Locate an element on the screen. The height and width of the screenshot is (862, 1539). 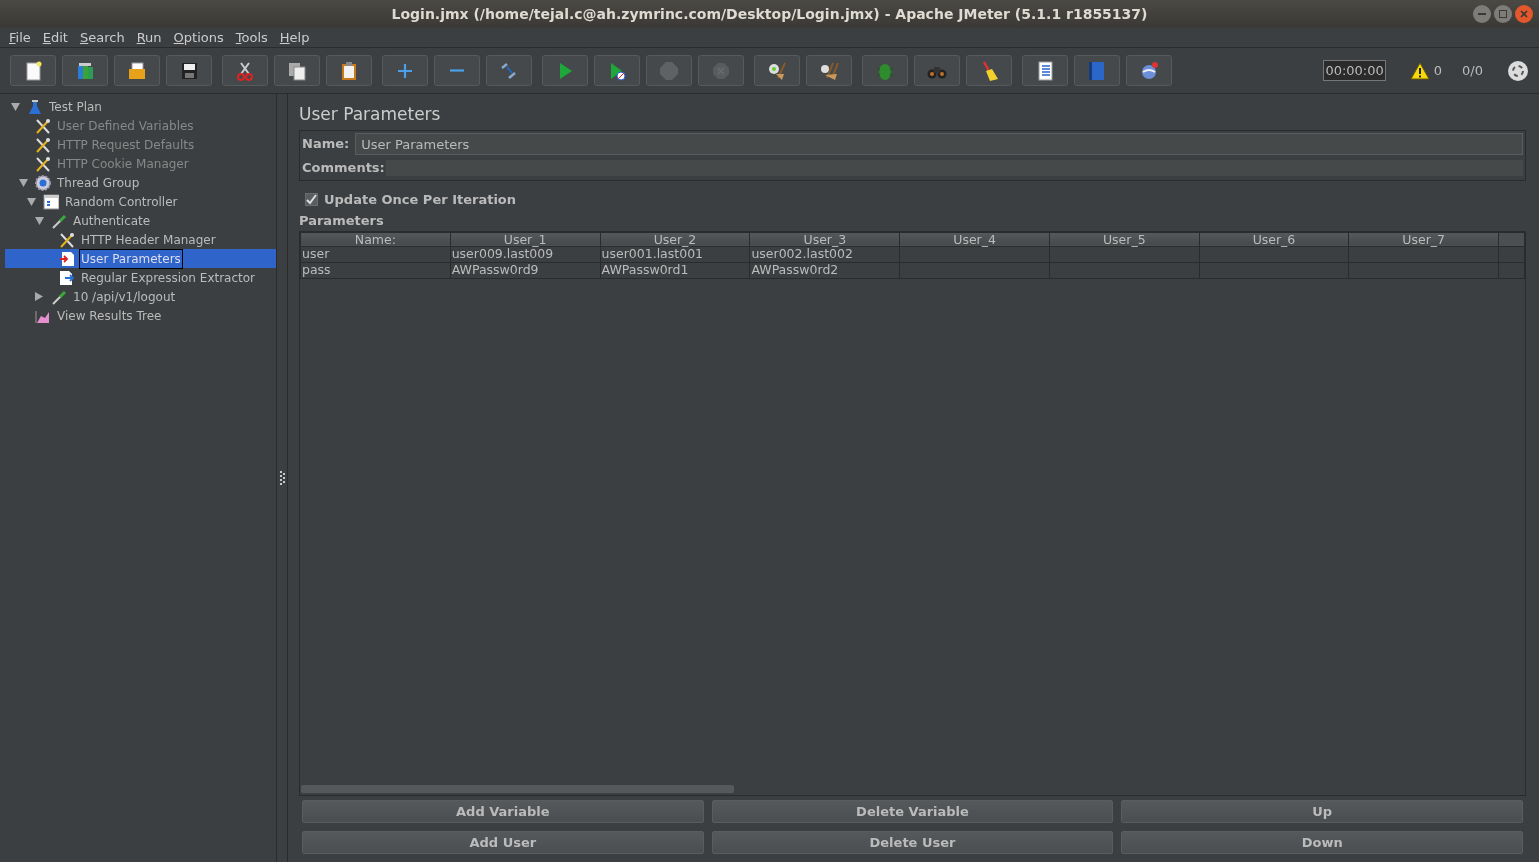
tree-item-label: Regular Expression Extractor is located at coordinates (168, 278).